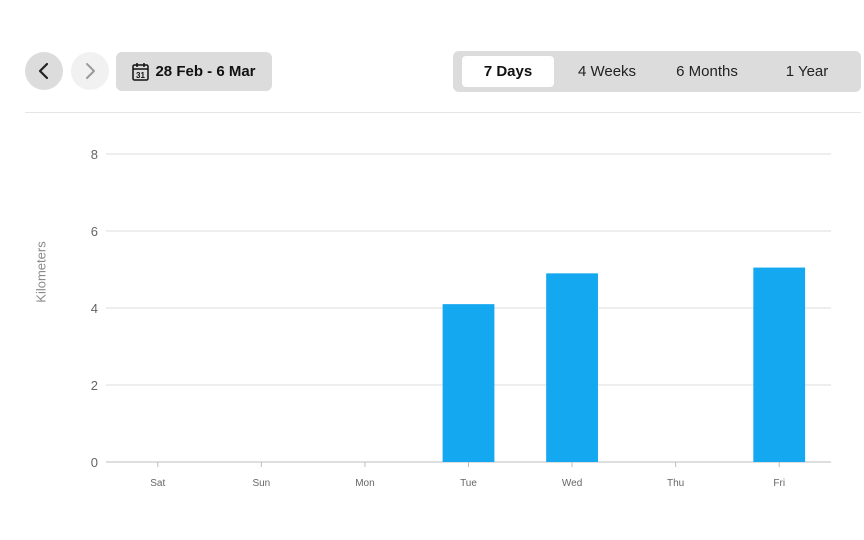 The image size is (864, 540). Describe the element at coordinates (468, 483) in the screenshot. I see `x-tick-label: Tue` at that location.